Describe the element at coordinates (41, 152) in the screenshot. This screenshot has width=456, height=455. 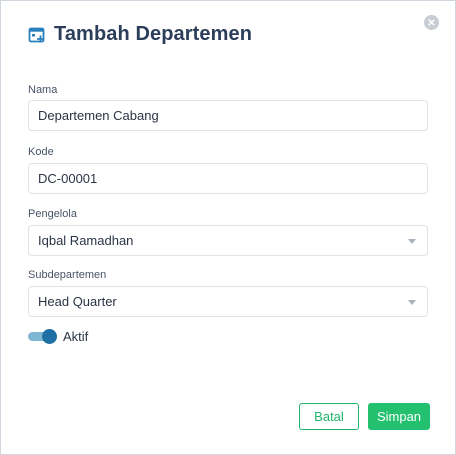
I see `code-label: Kode` at that location.